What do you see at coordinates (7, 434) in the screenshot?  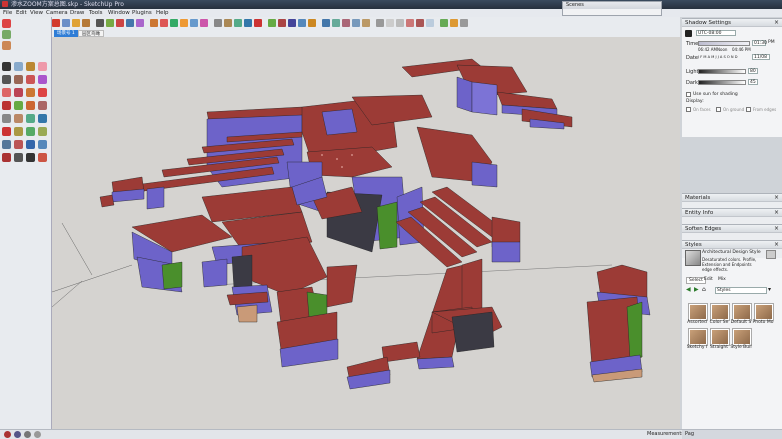 I see `geo-location-icon` at bounding box center [7, 434].